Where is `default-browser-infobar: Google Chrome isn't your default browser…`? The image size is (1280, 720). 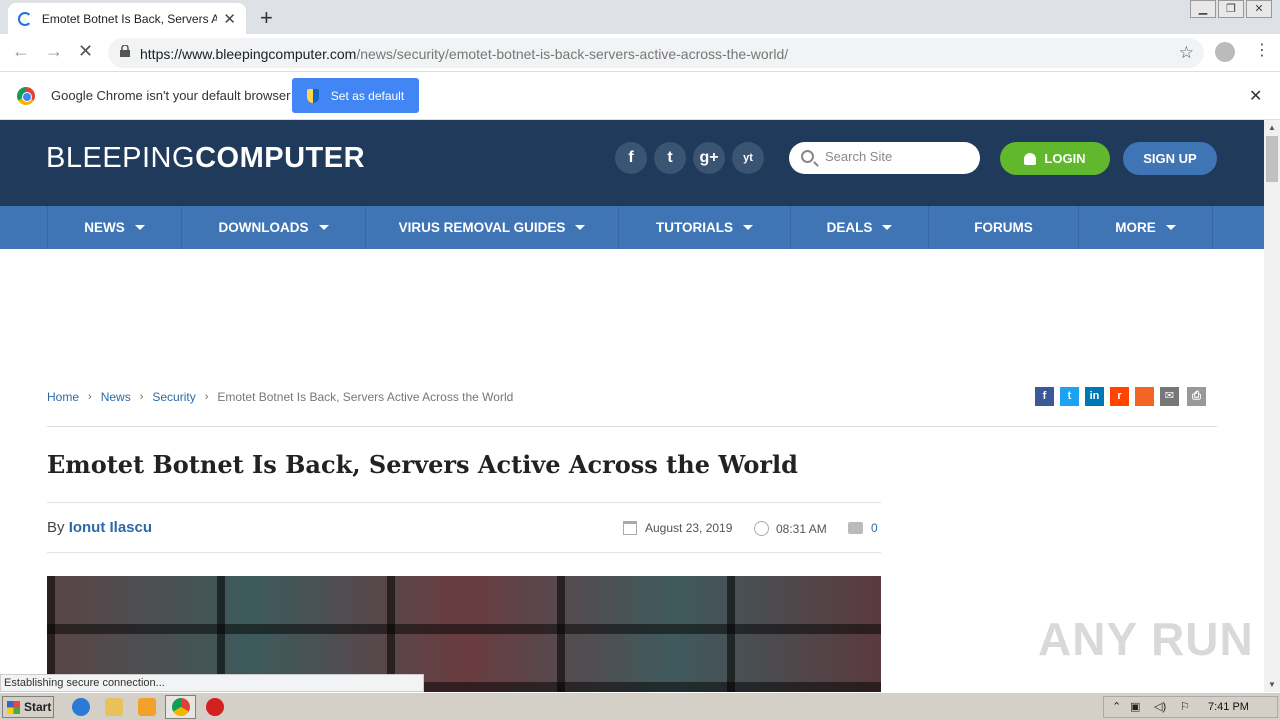 default-browser-infobar: Google Chrome isn't your default browser… is located at coordinates (640, 96).